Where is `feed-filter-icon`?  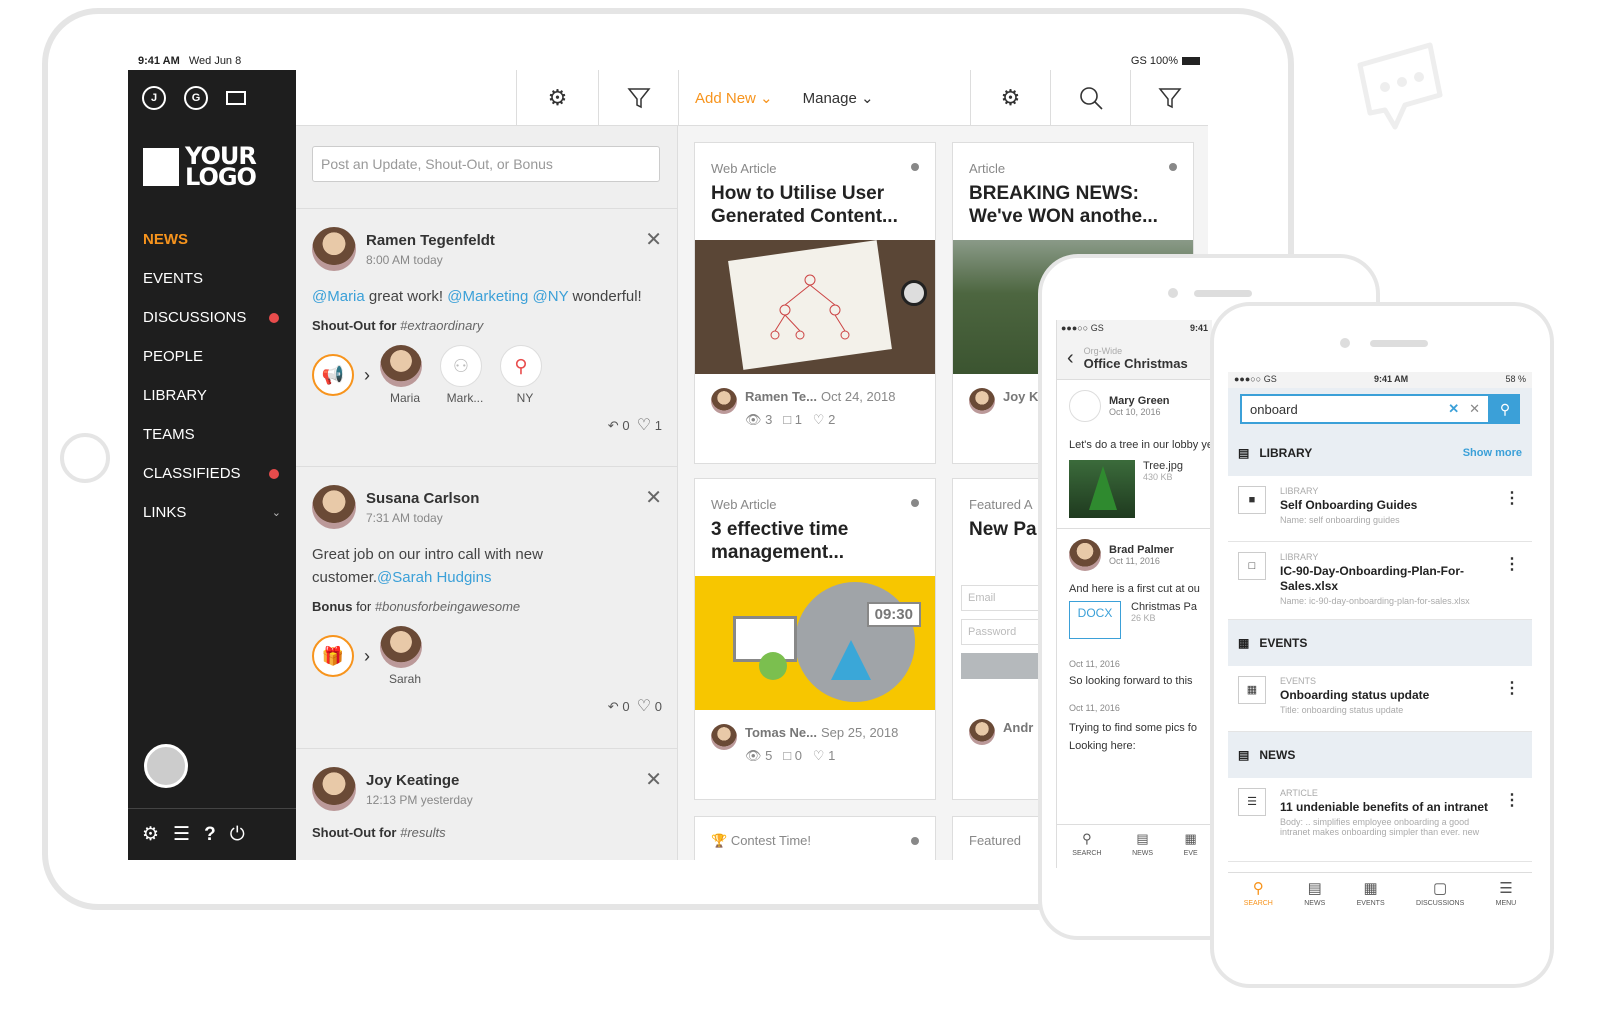
feed-filter-icon is located at coordinates (638, 98).